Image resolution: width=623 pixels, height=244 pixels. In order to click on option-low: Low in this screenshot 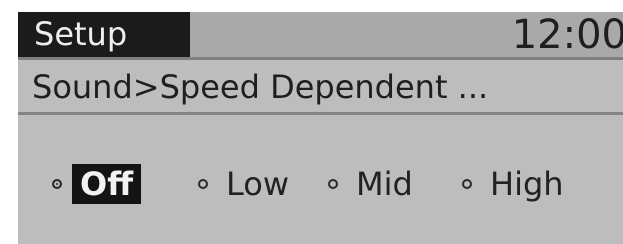, I will do `click(247, 184)`.